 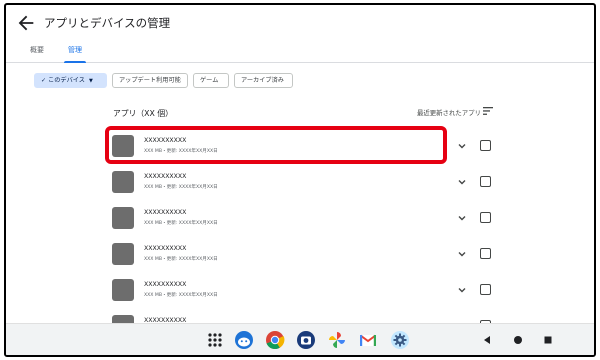 I want to click on filter-archived: アーカイブ済み, so click(x=263, y=80).